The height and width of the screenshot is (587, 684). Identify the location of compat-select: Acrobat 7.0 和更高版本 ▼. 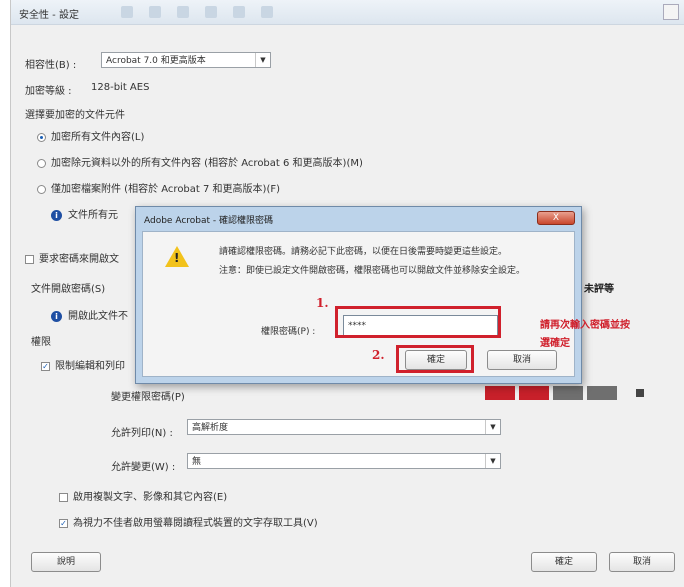
(186, 60).